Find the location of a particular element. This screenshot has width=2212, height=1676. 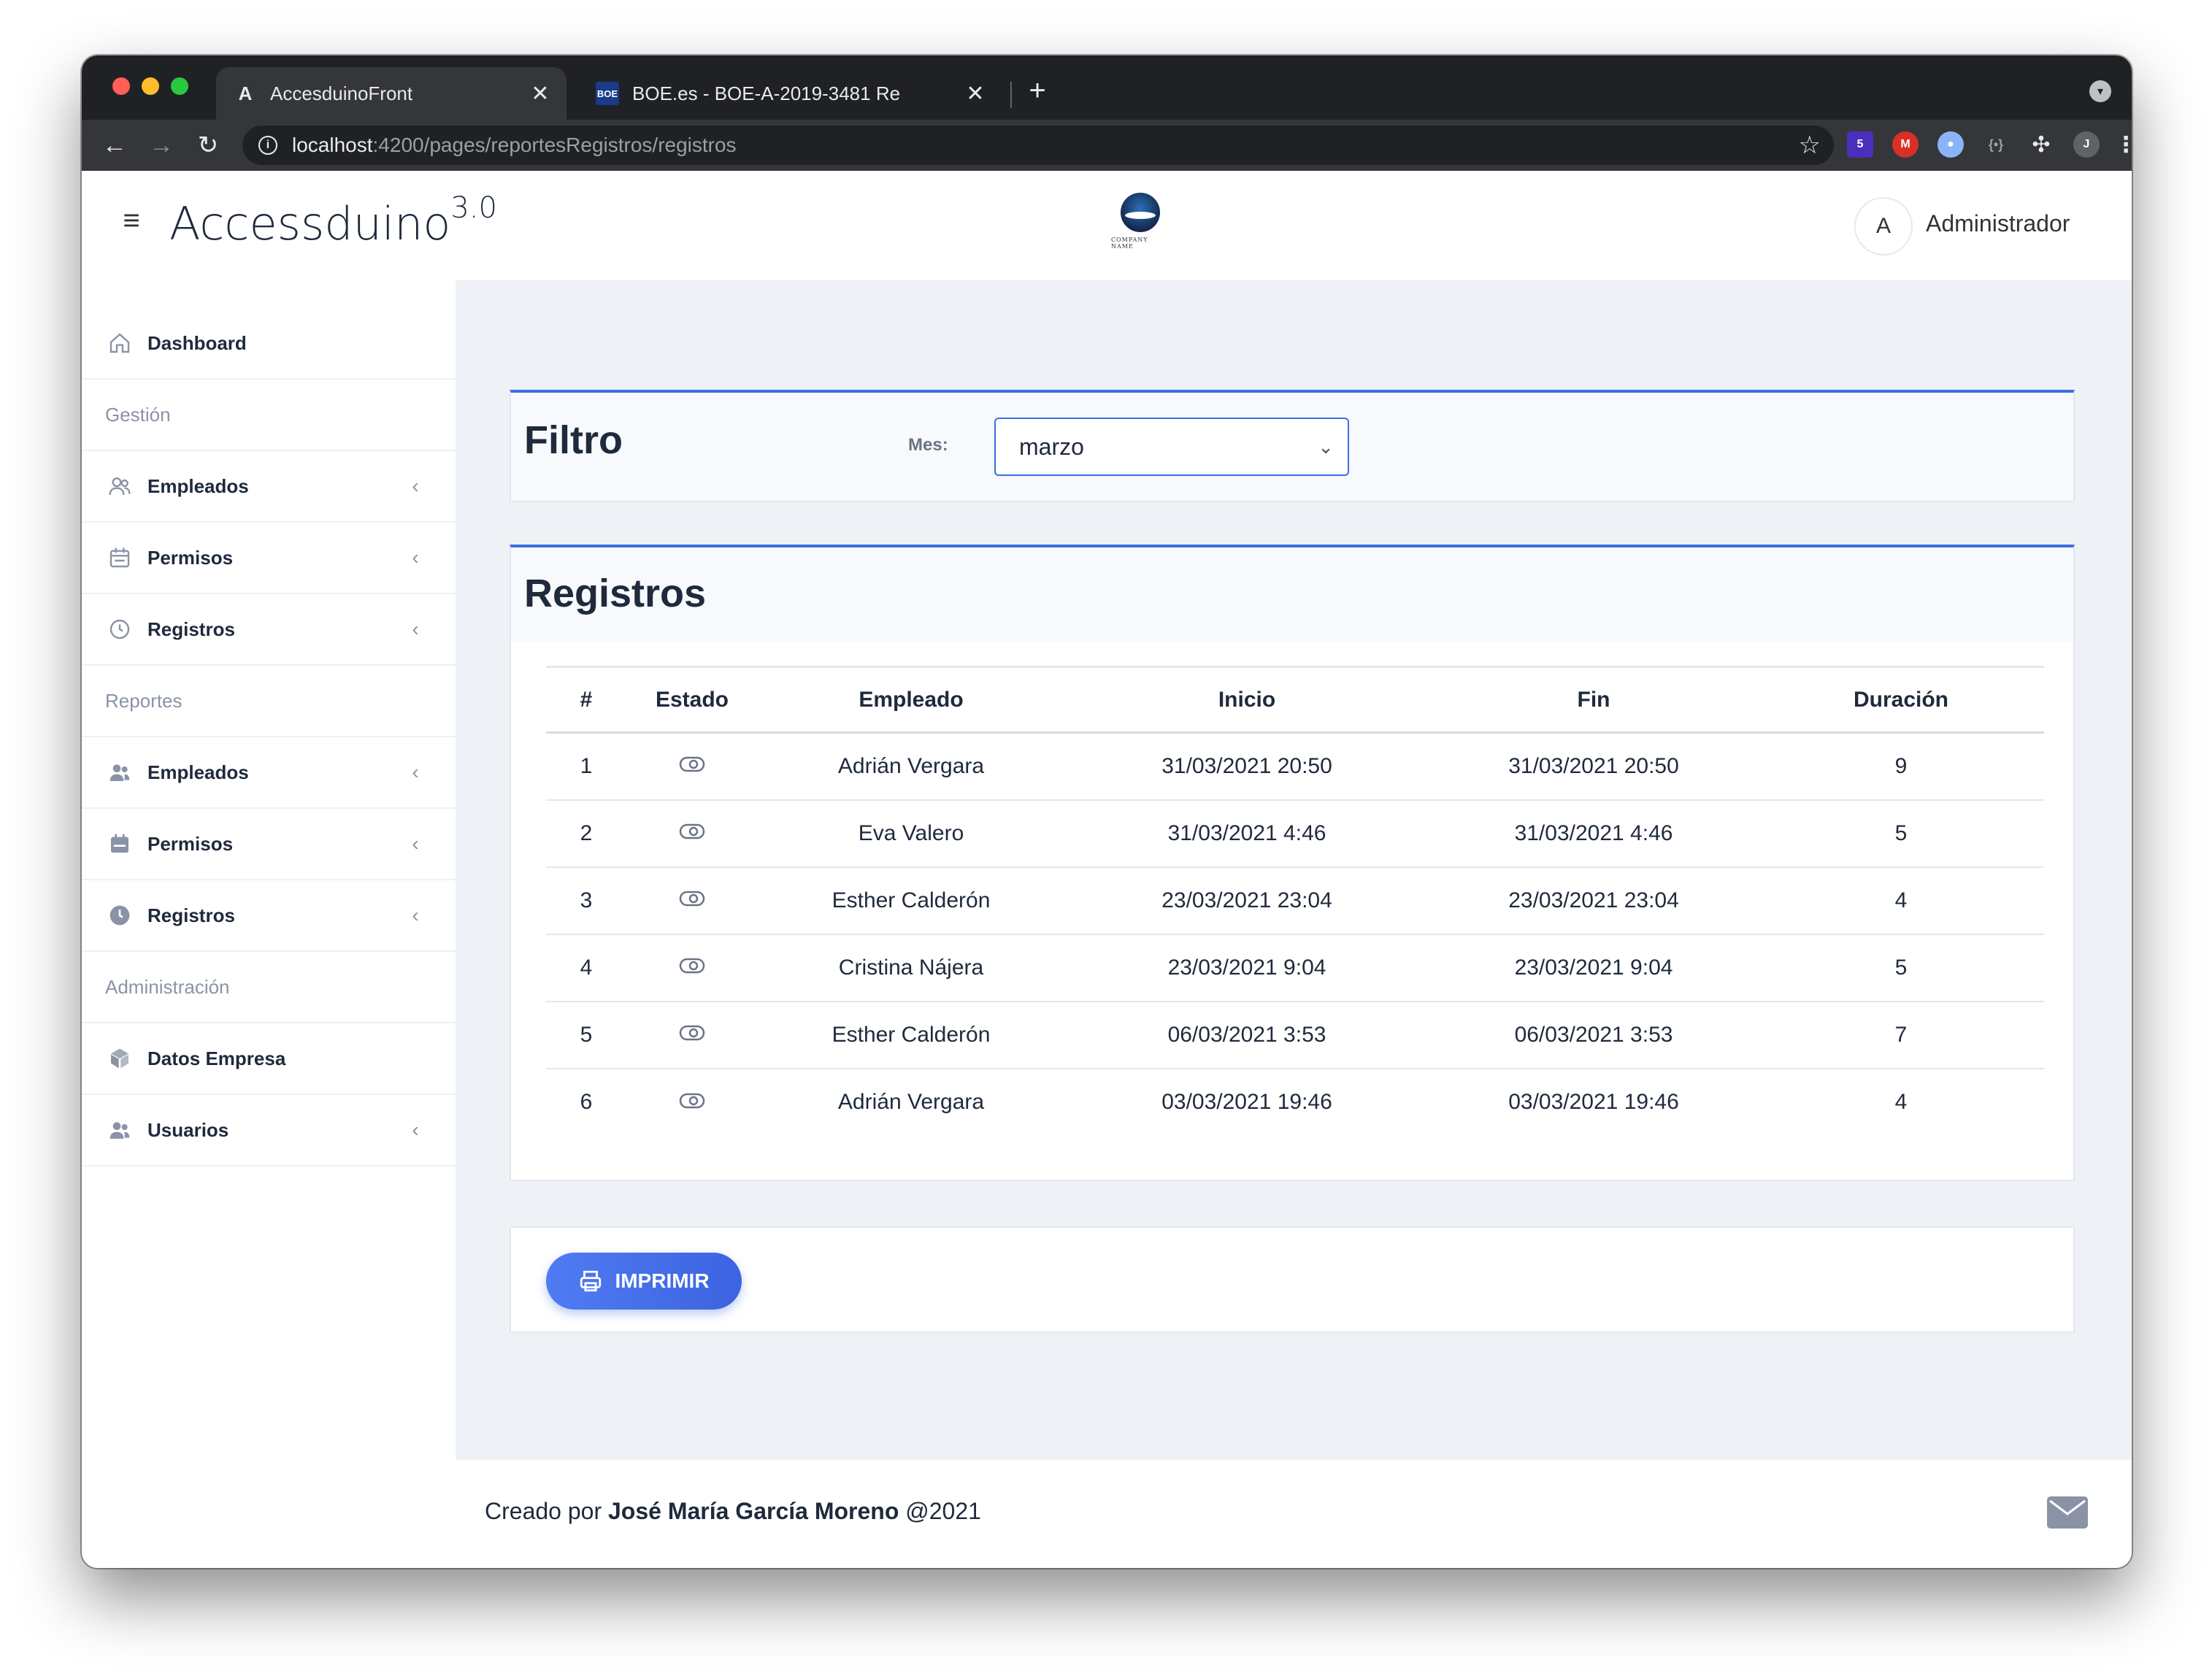

sidebar-section-gestion: Gestión is located at coordinates (269, 415).